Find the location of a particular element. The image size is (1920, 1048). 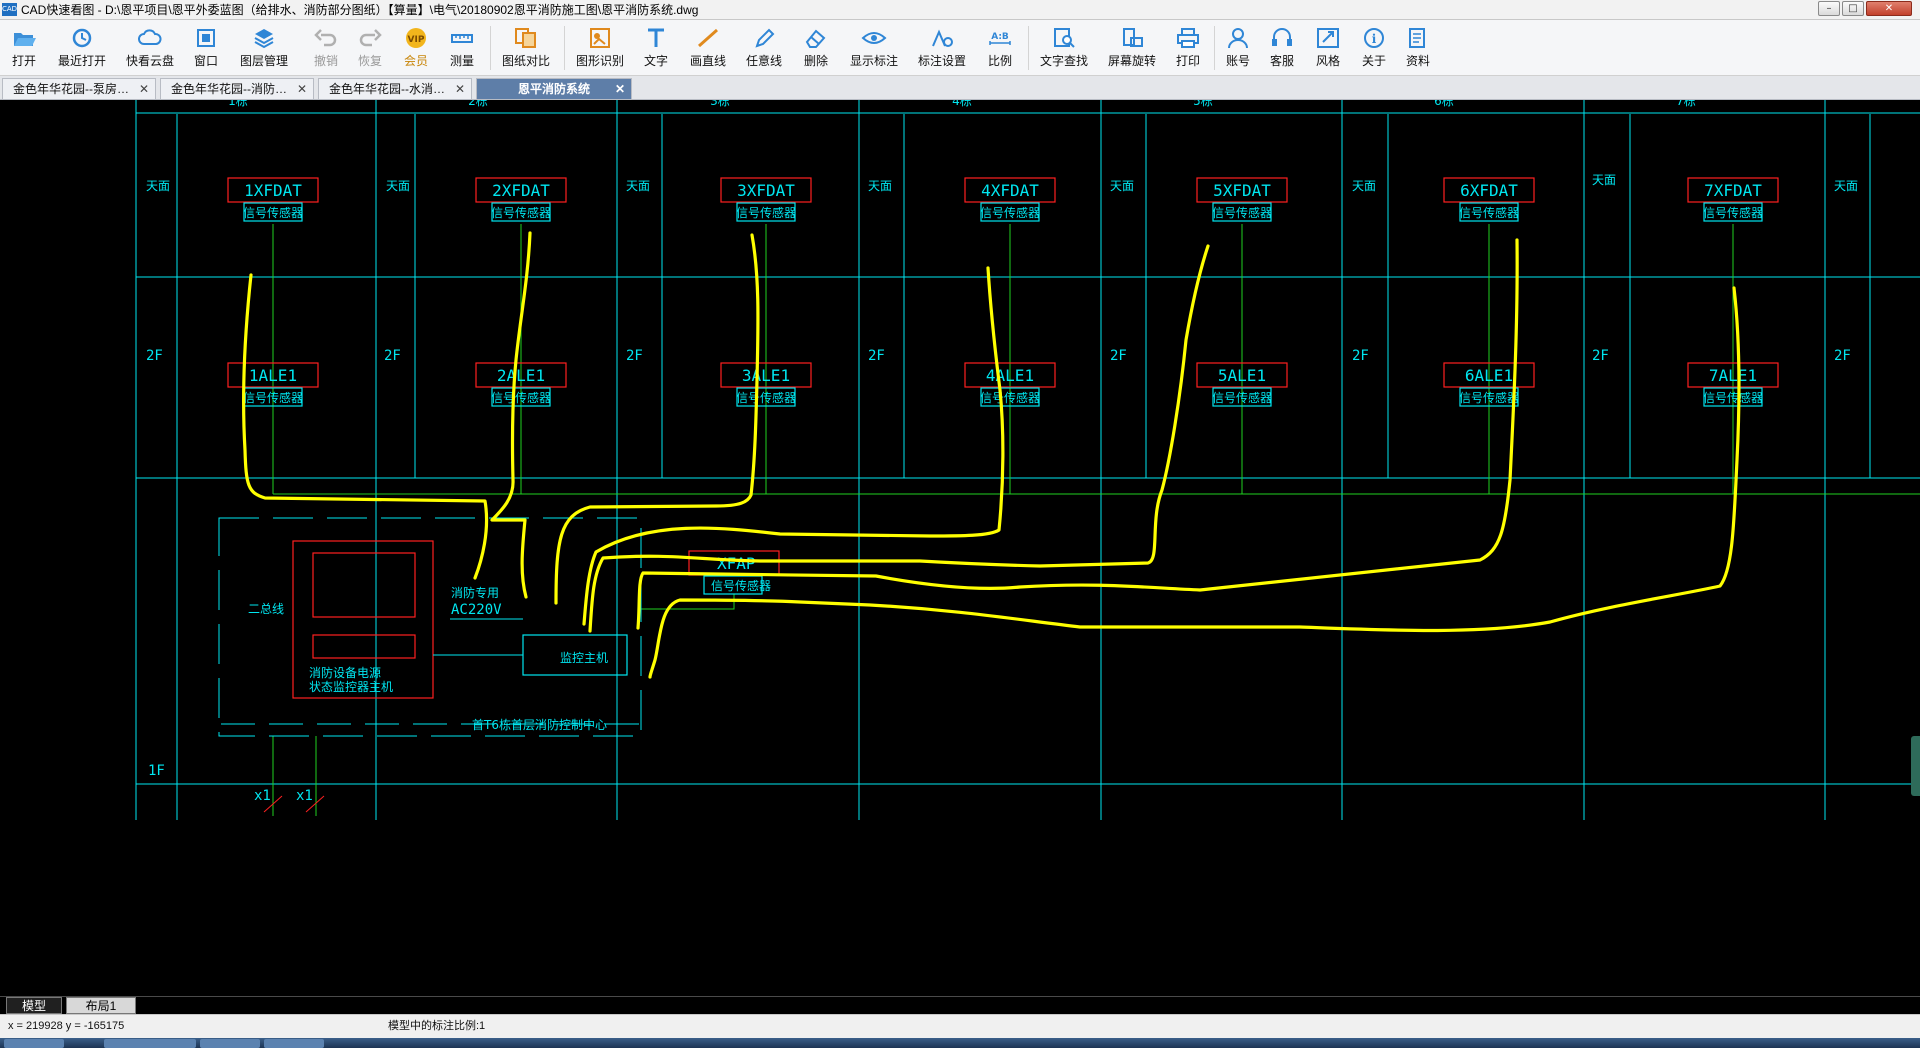

xfdat-device: 2XFDAT 信号传感器 is located at coordinates (521, 199).